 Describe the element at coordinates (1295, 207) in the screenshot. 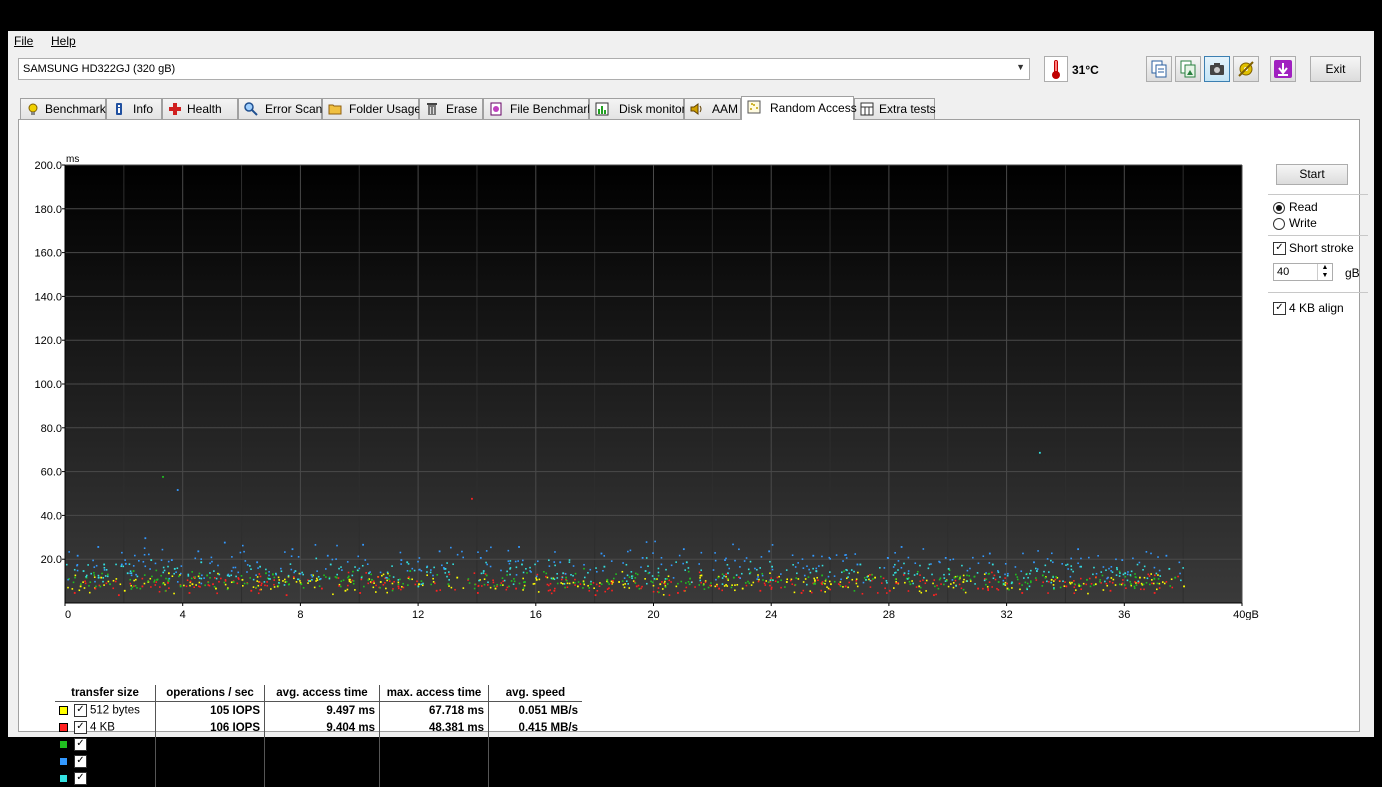

I see `read-radio: Read` at that location.